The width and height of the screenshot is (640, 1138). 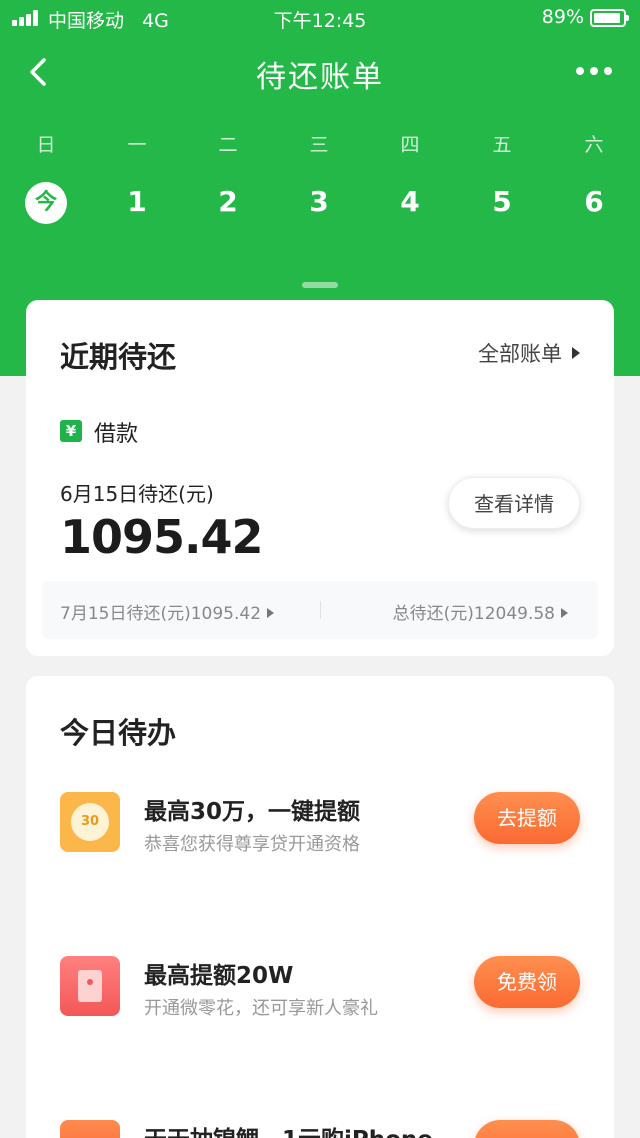 I want to click on divider, so click(x=320, y=610).